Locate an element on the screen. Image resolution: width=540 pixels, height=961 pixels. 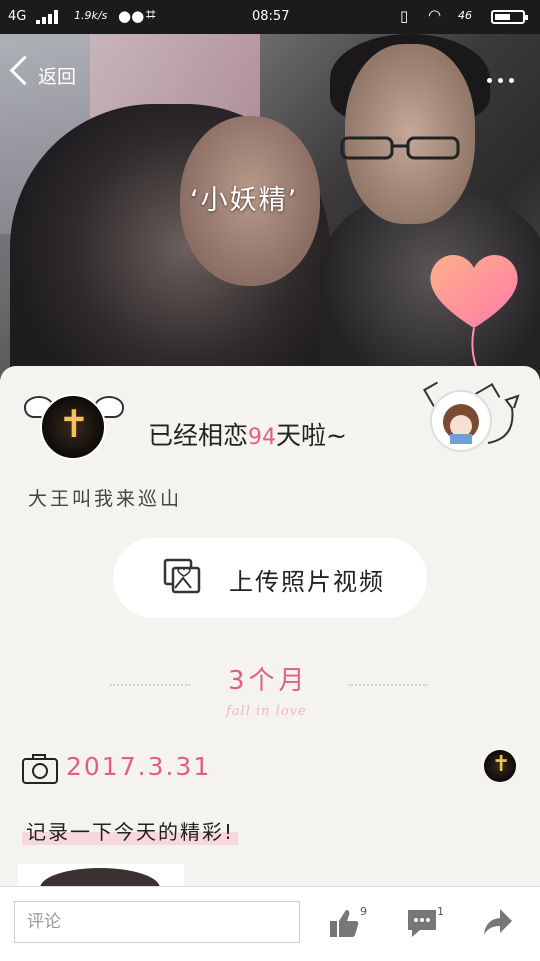
love-suffix: 天啦~ is located at coordinates (311, 435).